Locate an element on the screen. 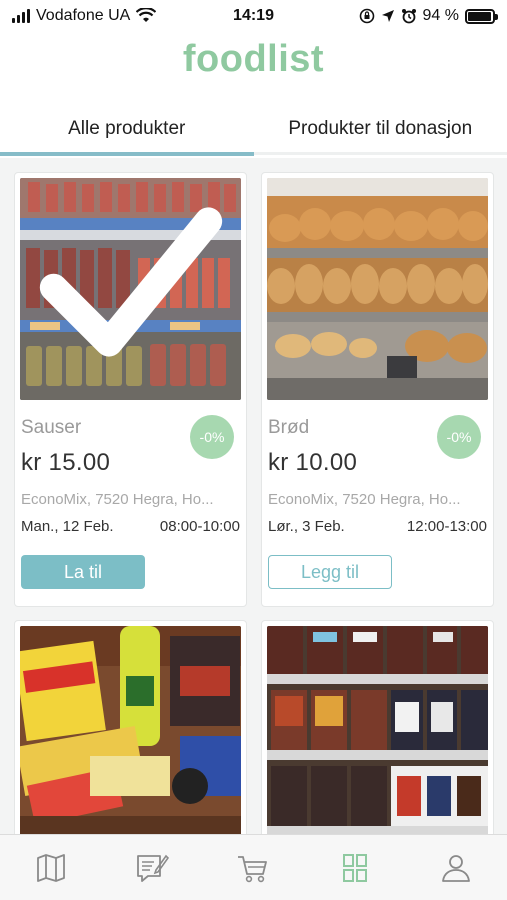 This screenshot has height=900, width=507. add-button: Legg til is located at coordinates (330, 572).